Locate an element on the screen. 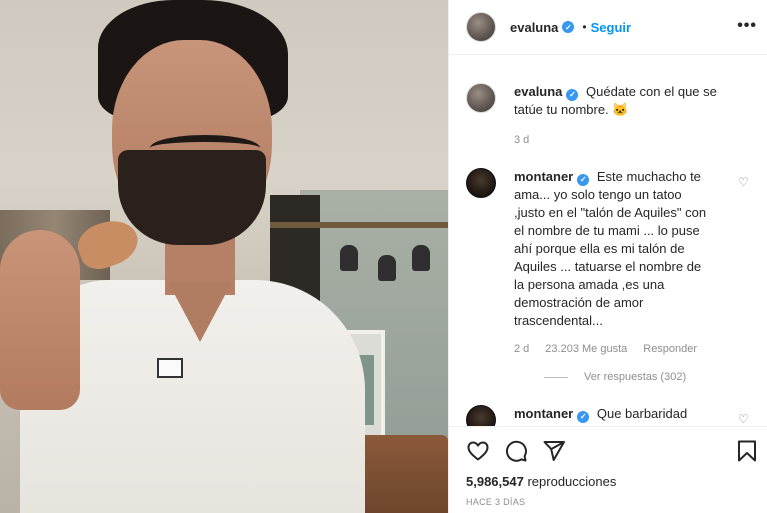  follow-button: Seguir is located at coordinates (611, 27).